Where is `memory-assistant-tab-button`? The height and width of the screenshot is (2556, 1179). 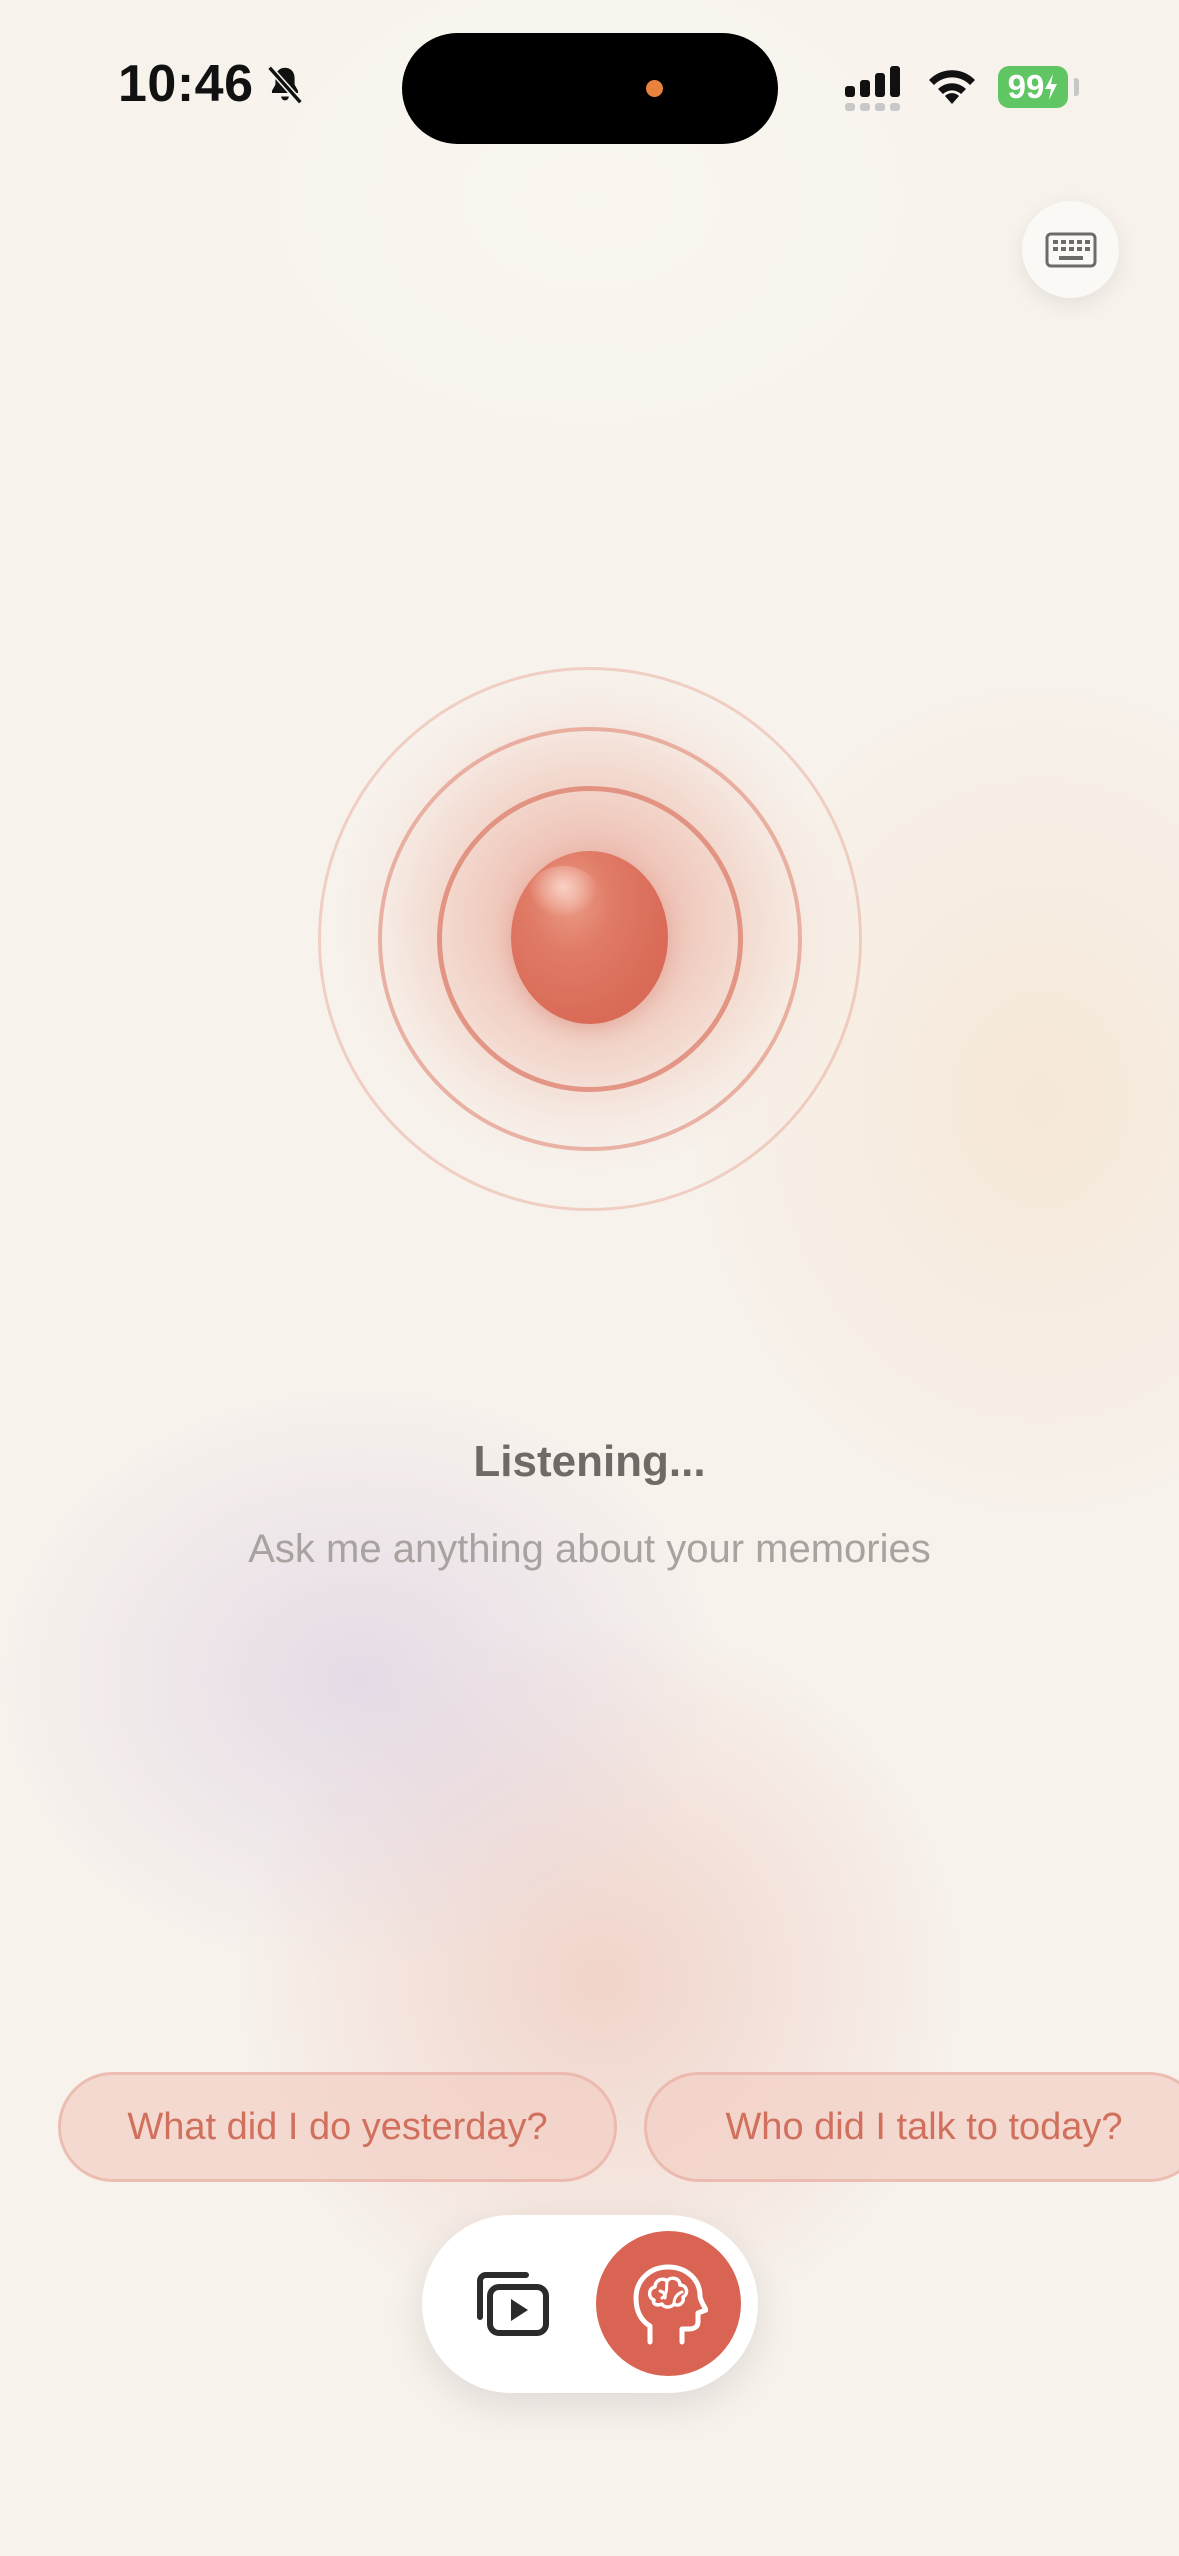
memory-assistant-tab-button is located at coordinates (668, 2303).